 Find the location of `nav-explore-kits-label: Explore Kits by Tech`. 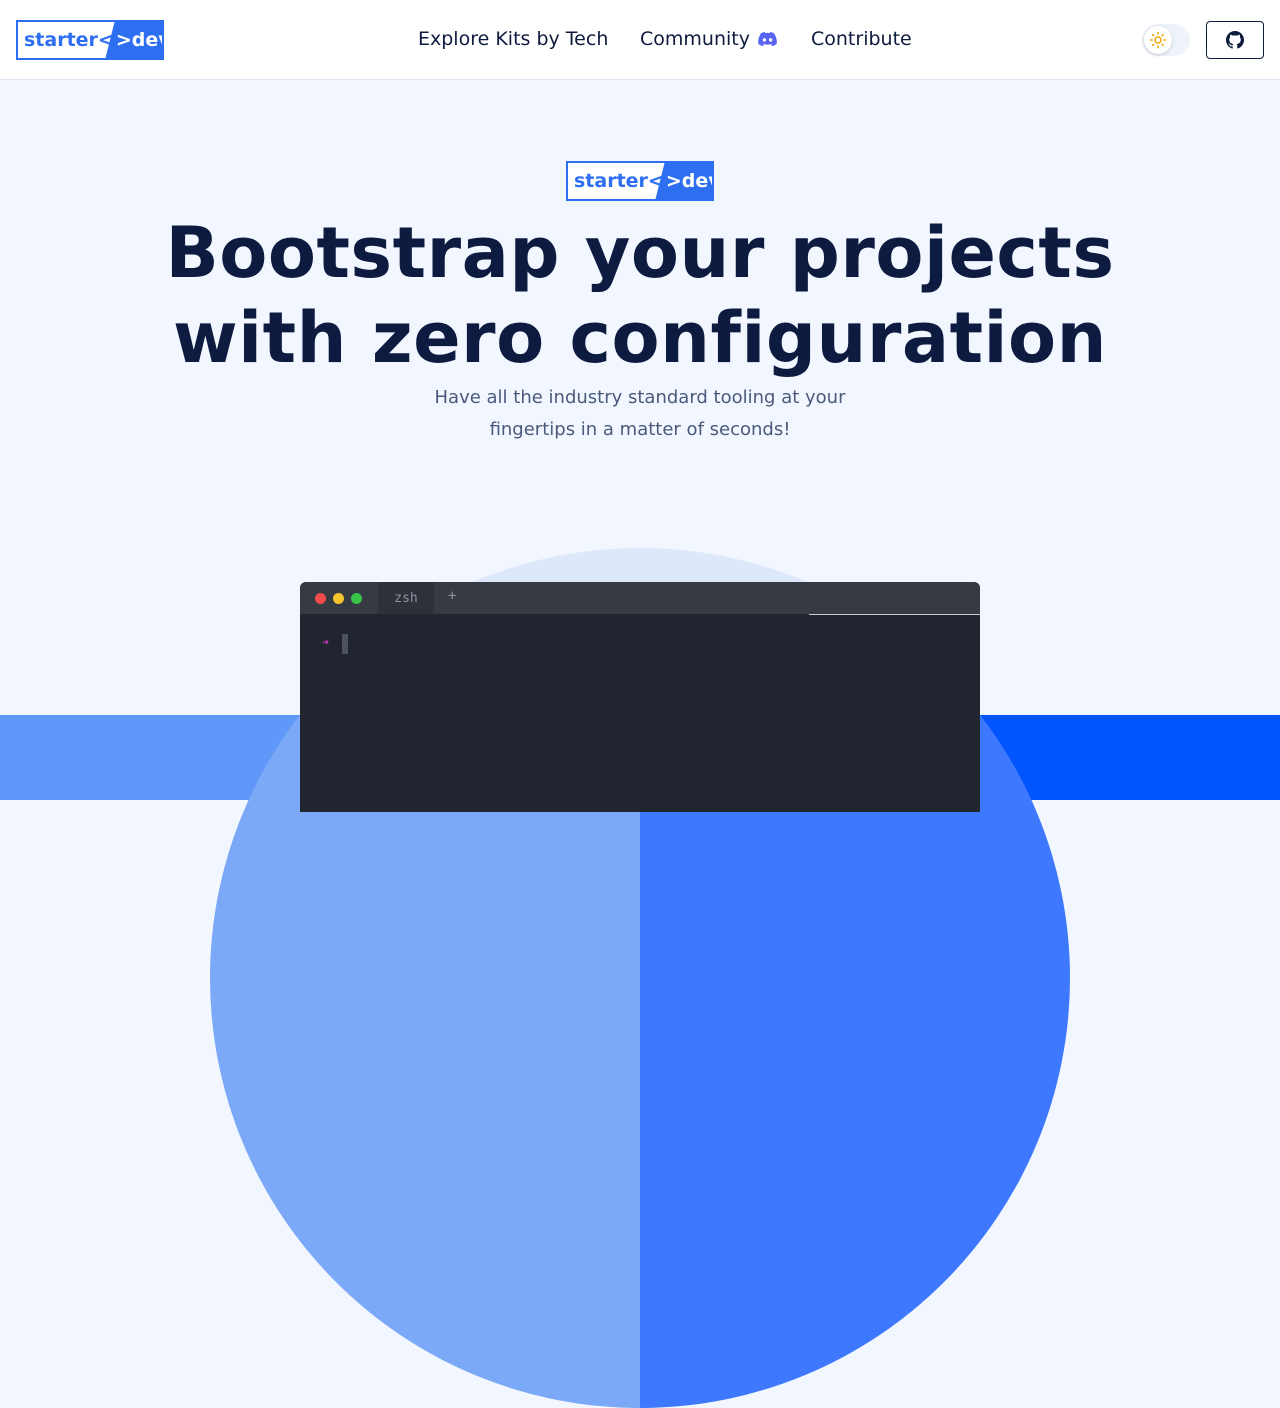

nav-explore-kits-label: Explore Kits by Tech is located at coordinates (513, 39).